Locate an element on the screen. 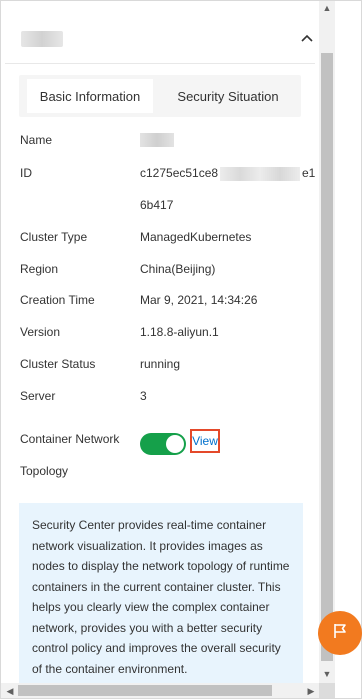 The height and width of the screenshot is (699, 362). version-value: 1.18.8-aliyun.1 is located at coordinates (179, 332).